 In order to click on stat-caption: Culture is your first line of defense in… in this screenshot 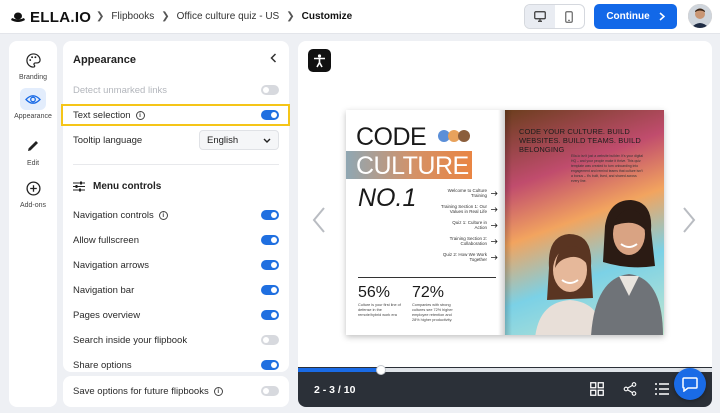, I will do `click(379, 310)`.